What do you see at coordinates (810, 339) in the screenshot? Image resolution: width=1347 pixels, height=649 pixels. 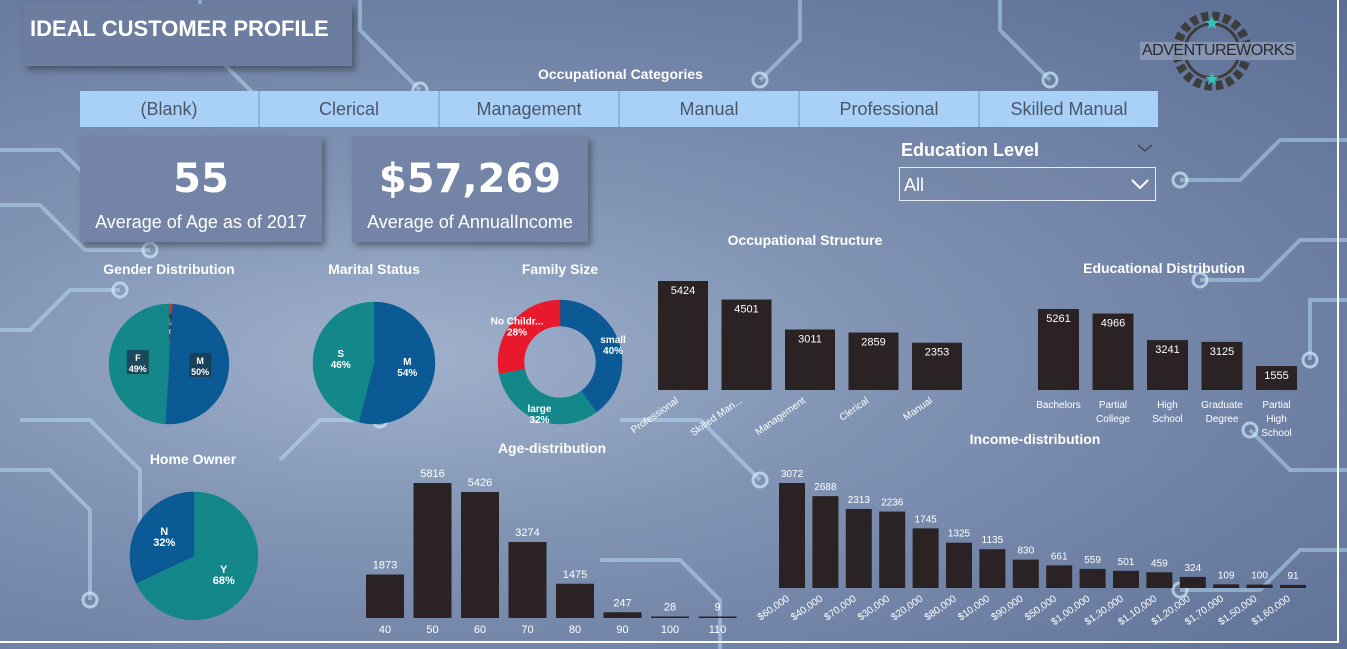 I see `occupation-value-label-3: 3011` at bounding box center [810, 339].